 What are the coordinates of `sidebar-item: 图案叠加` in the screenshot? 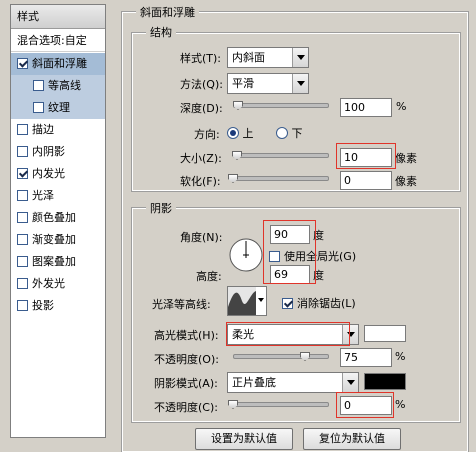 It's located at (58, 262).